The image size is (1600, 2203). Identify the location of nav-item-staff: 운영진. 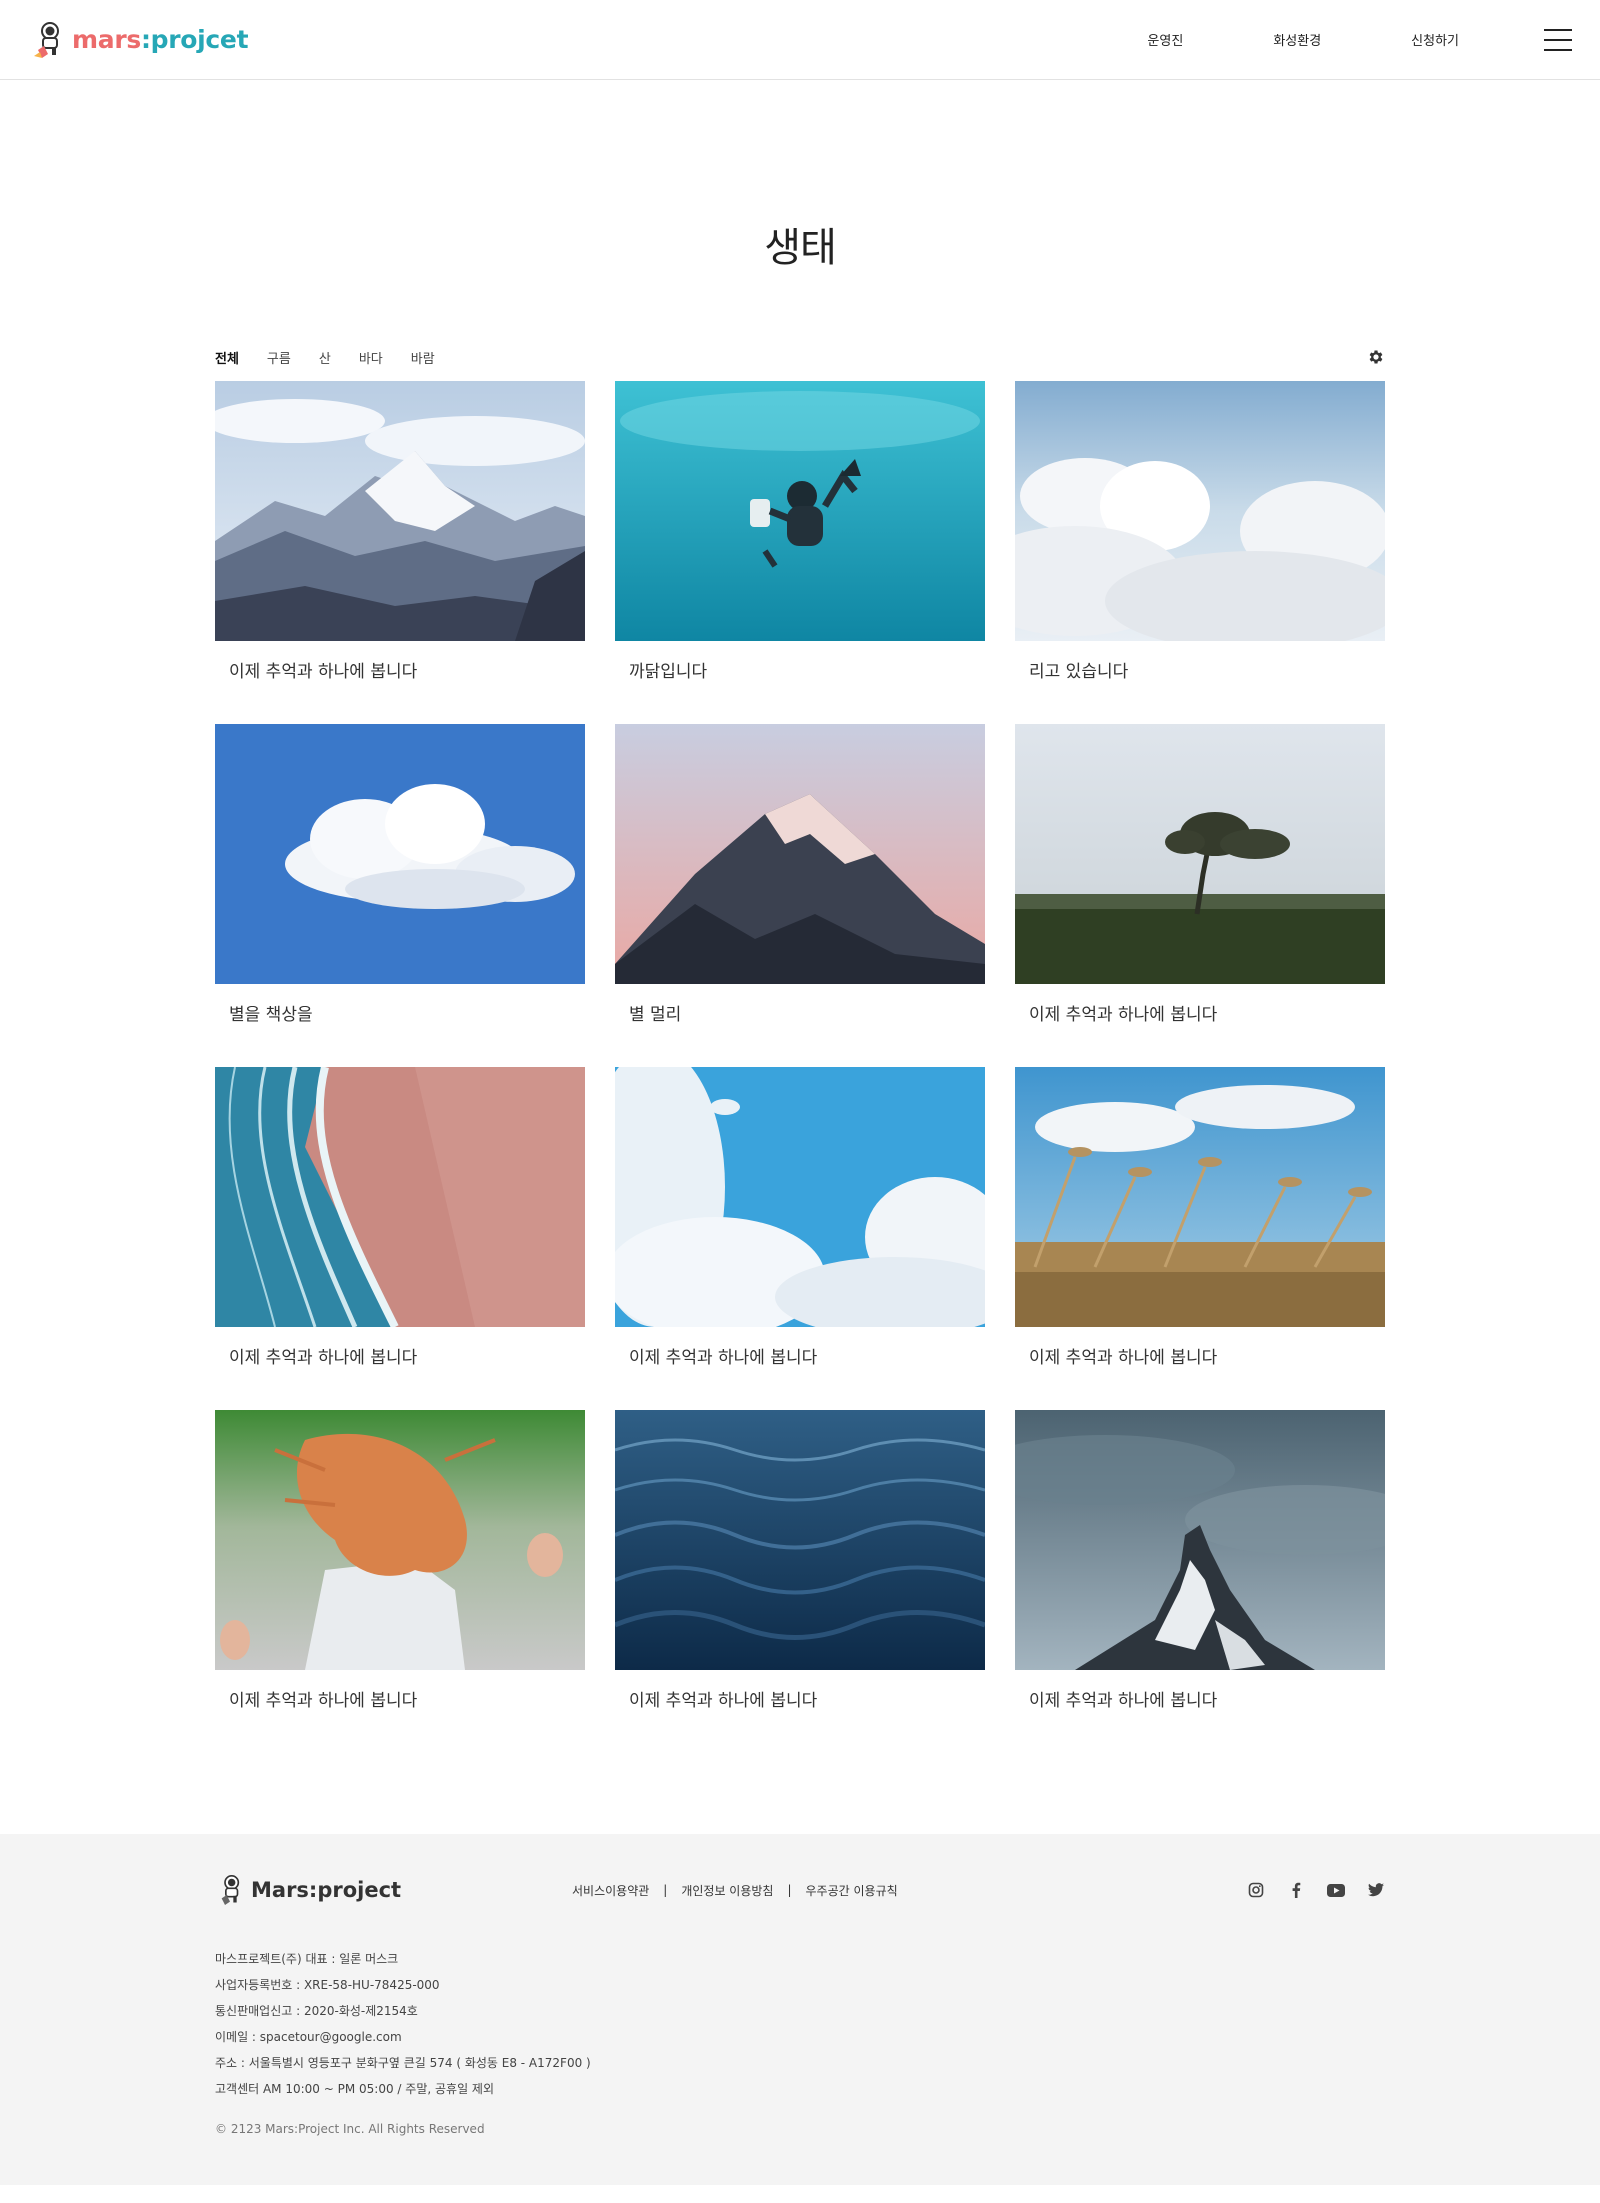
(1165, 39).